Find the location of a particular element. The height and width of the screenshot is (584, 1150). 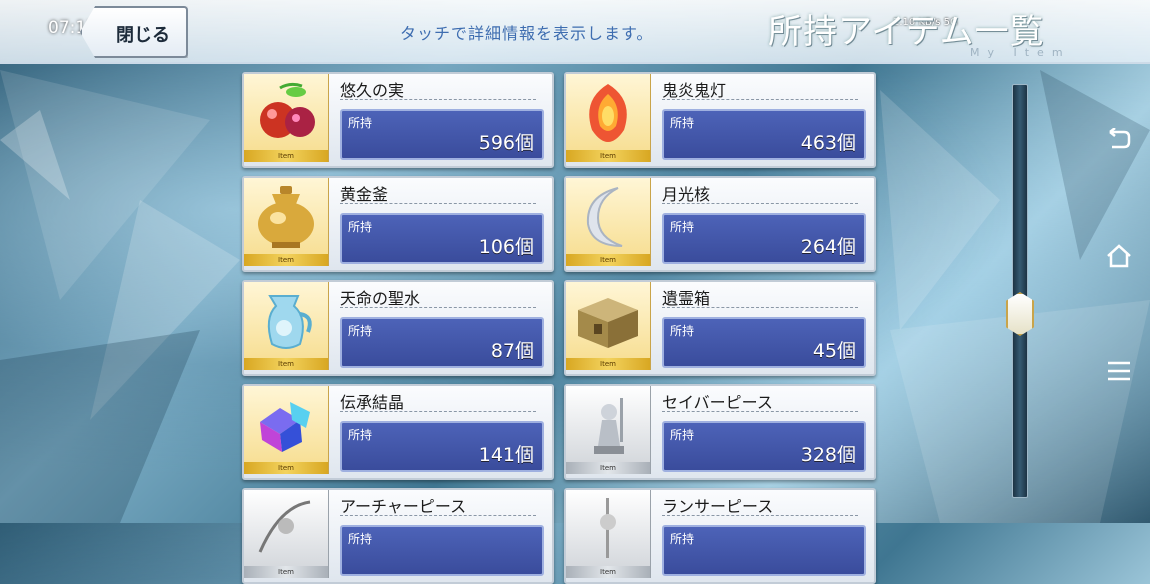

owned-count: 87個 is located at coordinates (512, 351).